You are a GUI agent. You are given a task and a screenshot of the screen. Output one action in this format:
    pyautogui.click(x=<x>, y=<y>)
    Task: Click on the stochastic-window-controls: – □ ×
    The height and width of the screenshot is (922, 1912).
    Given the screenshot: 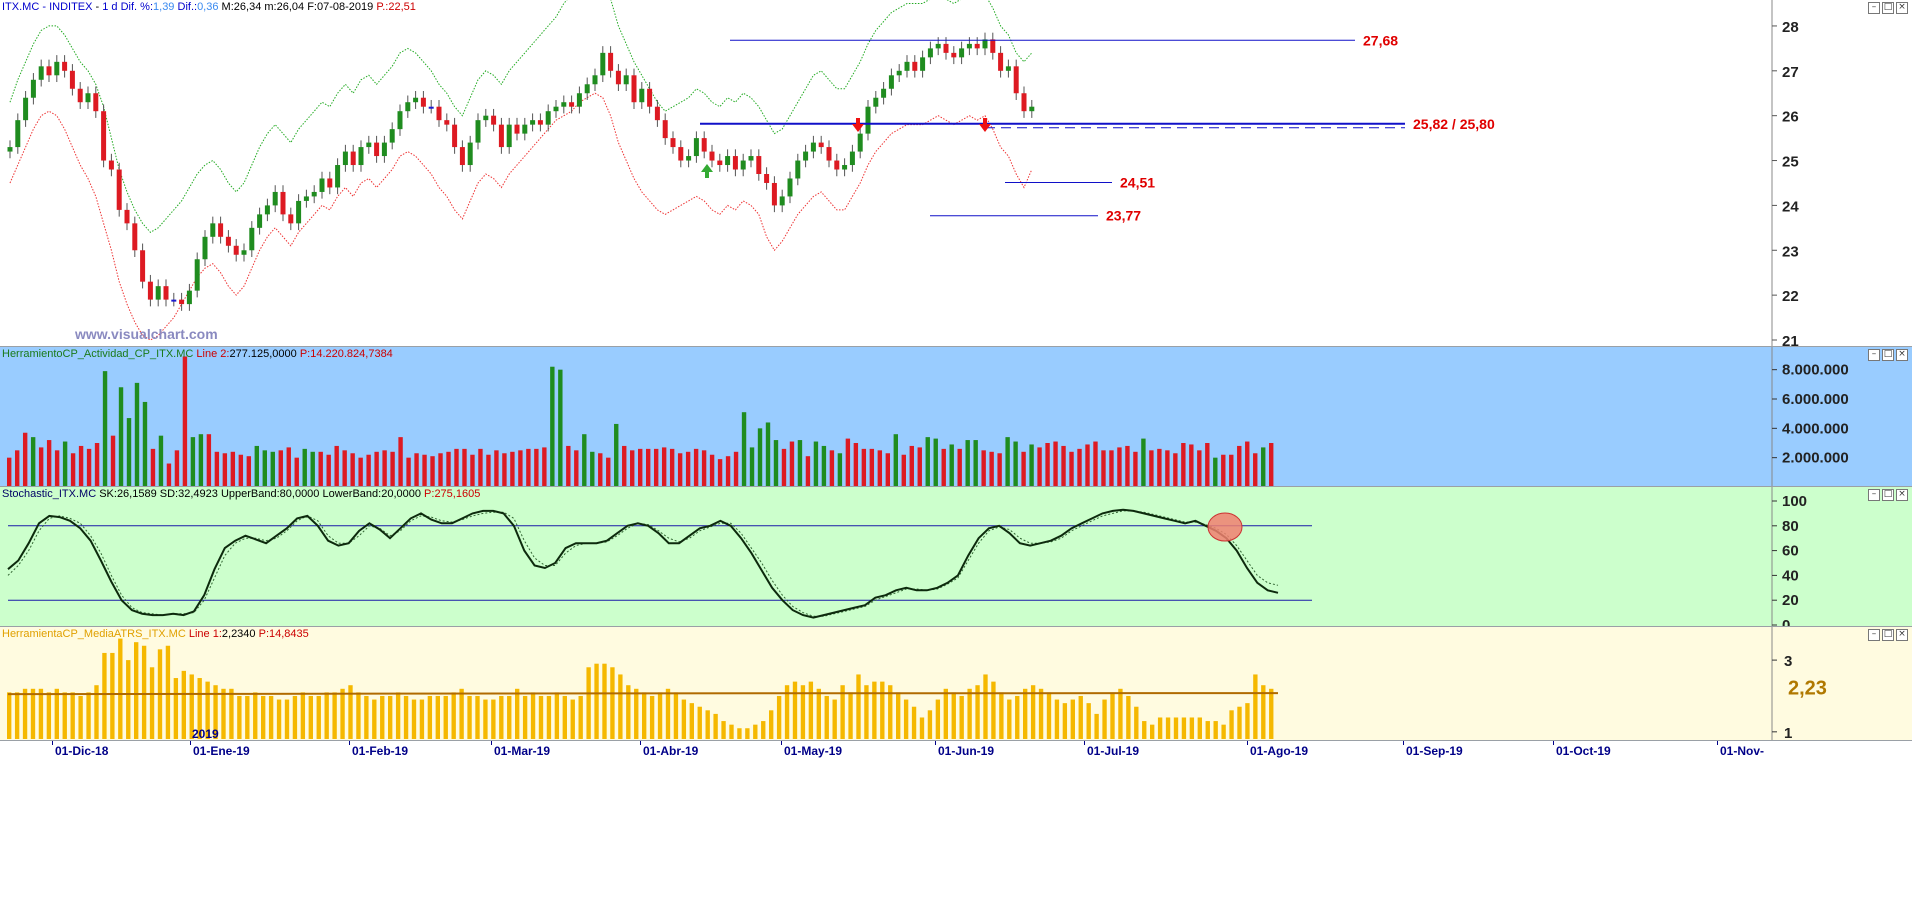 What is the action you would take?
    pyautogui.click(x=1887, y=494)
    